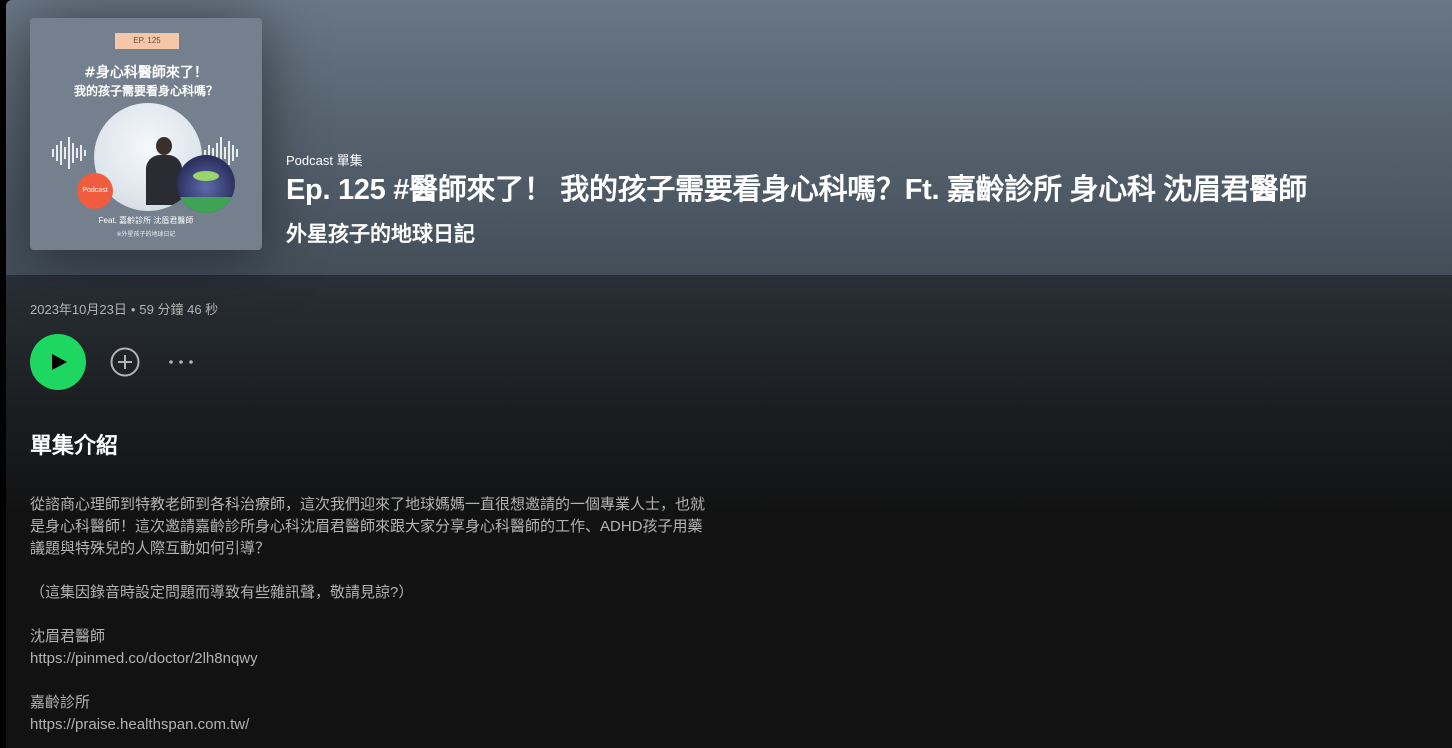 The image size is (1452, 748). What do you see at coordinates (146, 73) in the screenshot?
I see `cover-title-line1: #身心科醫師來了！` at bounding box center [146, 73].